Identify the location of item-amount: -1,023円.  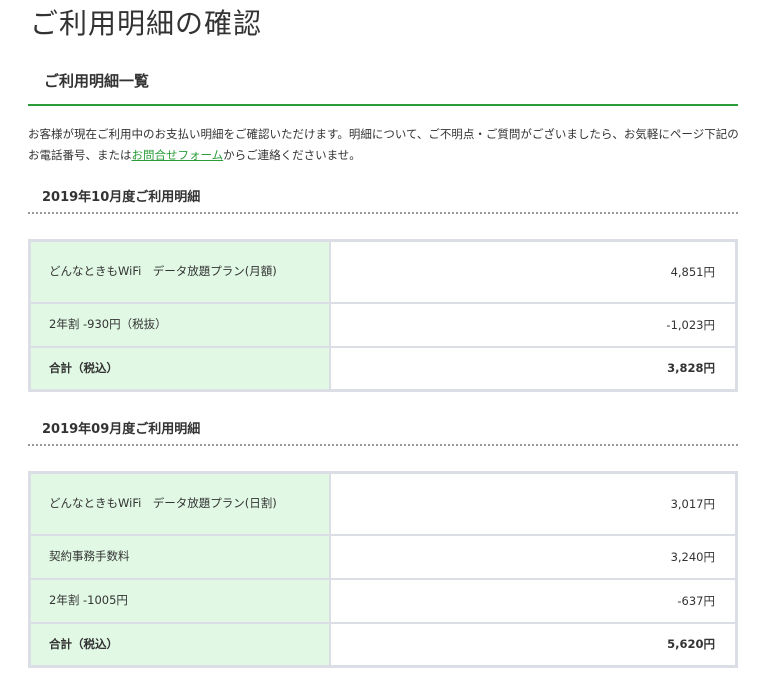
(533, 324).